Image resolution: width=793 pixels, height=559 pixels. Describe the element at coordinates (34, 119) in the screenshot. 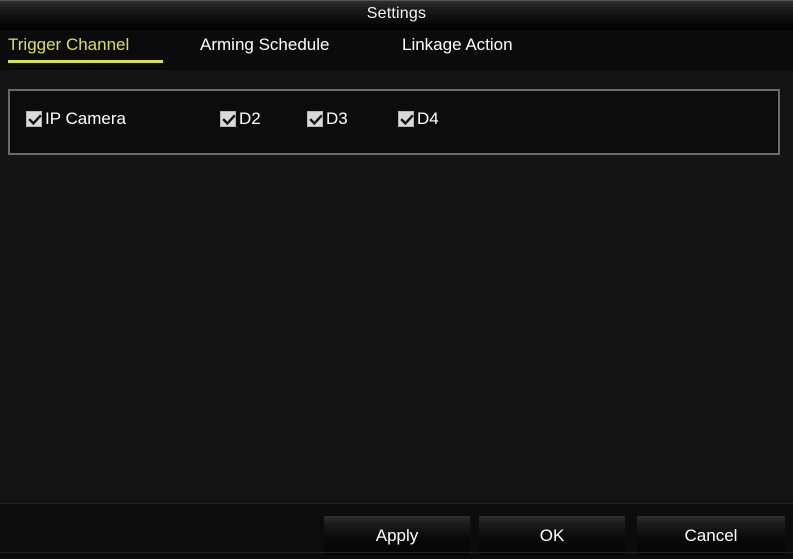

I see `checkbox-ip-camera` at that location.